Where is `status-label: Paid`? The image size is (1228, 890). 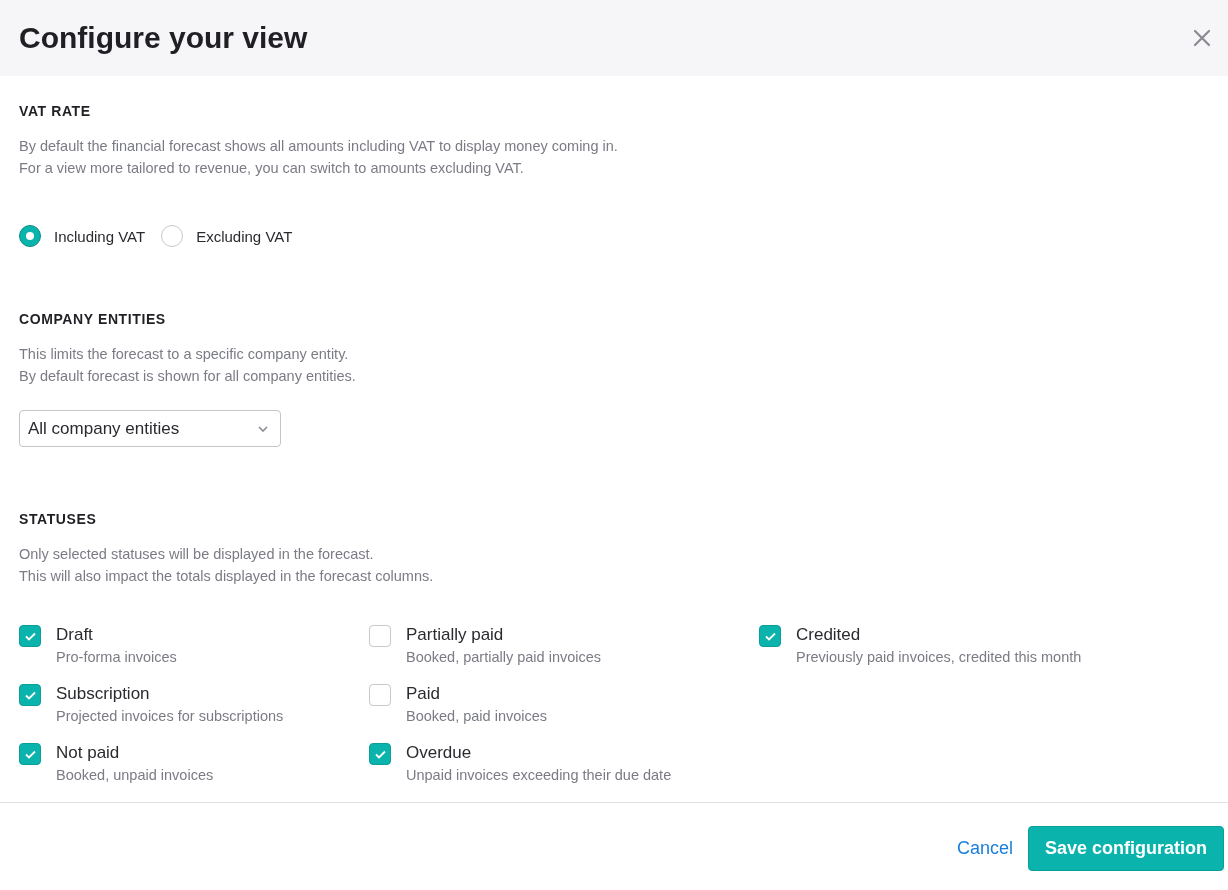
status-label: Paid is located at coordinates (424, 694).